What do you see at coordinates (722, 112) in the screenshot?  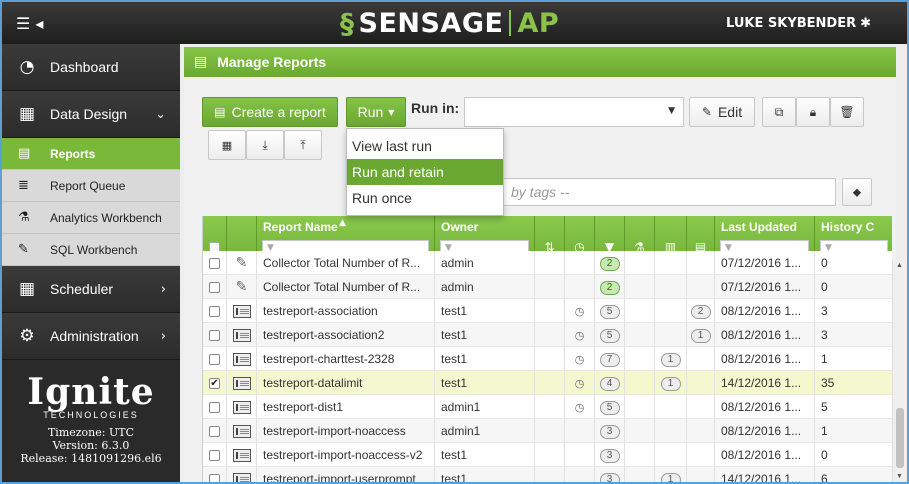 I see `edit-button: ✎ Edit` at bounding box center [722, 112].